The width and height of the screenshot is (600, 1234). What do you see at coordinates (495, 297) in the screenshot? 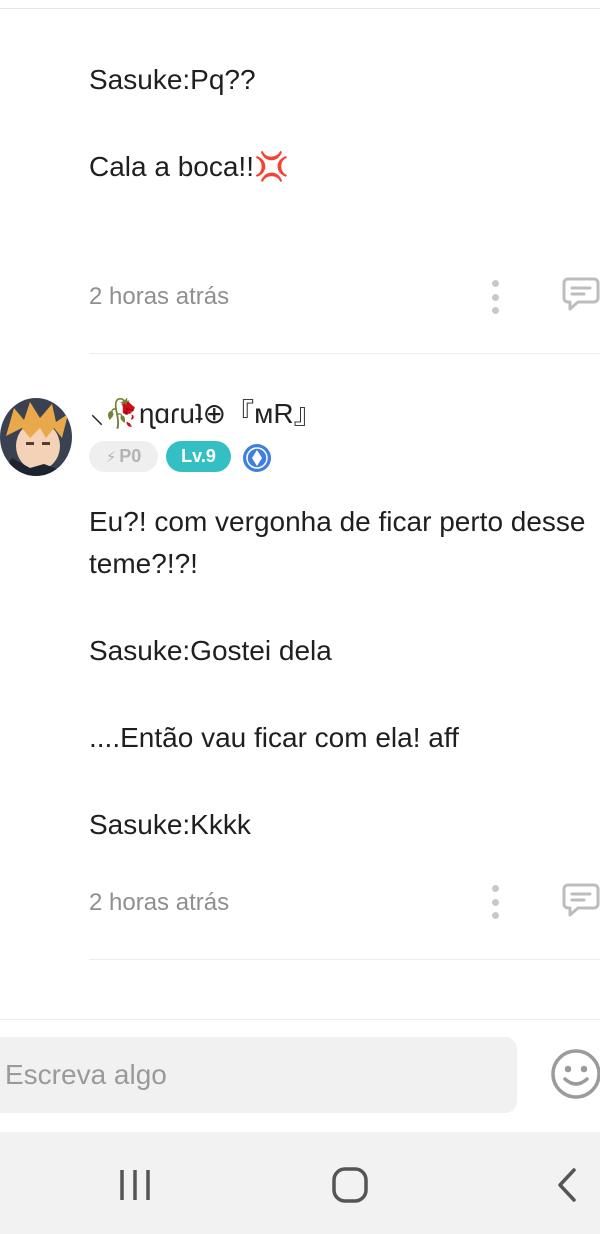
I see `comment-1-more-button` at bounding box center [495, 297].